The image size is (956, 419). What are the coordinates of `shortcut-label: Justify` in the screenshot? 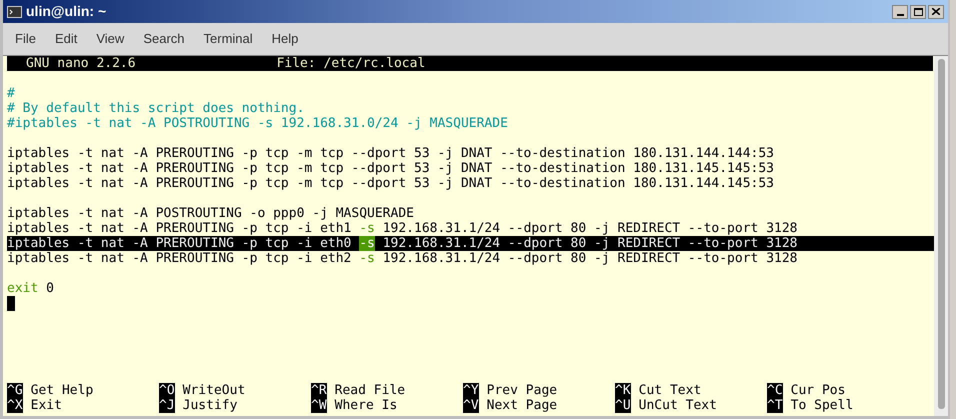 It's located at (210, 405).